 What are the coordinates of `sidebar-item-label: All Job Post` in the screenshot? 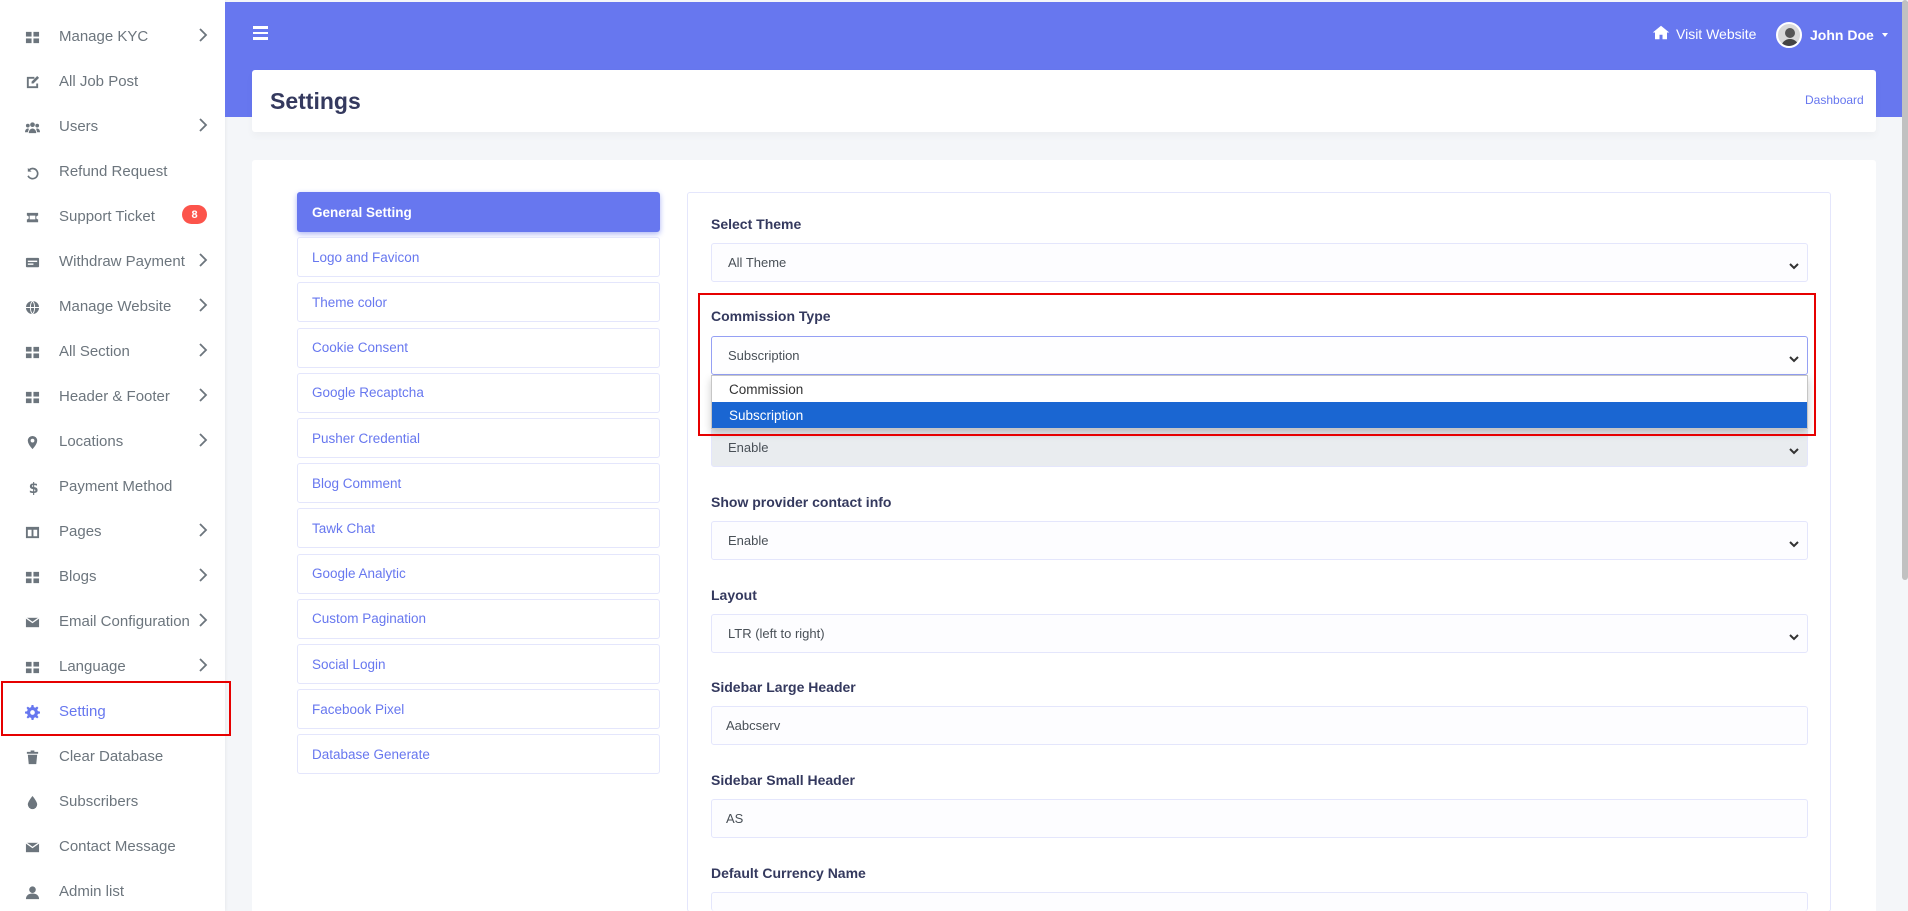 It's located at (99, 81).